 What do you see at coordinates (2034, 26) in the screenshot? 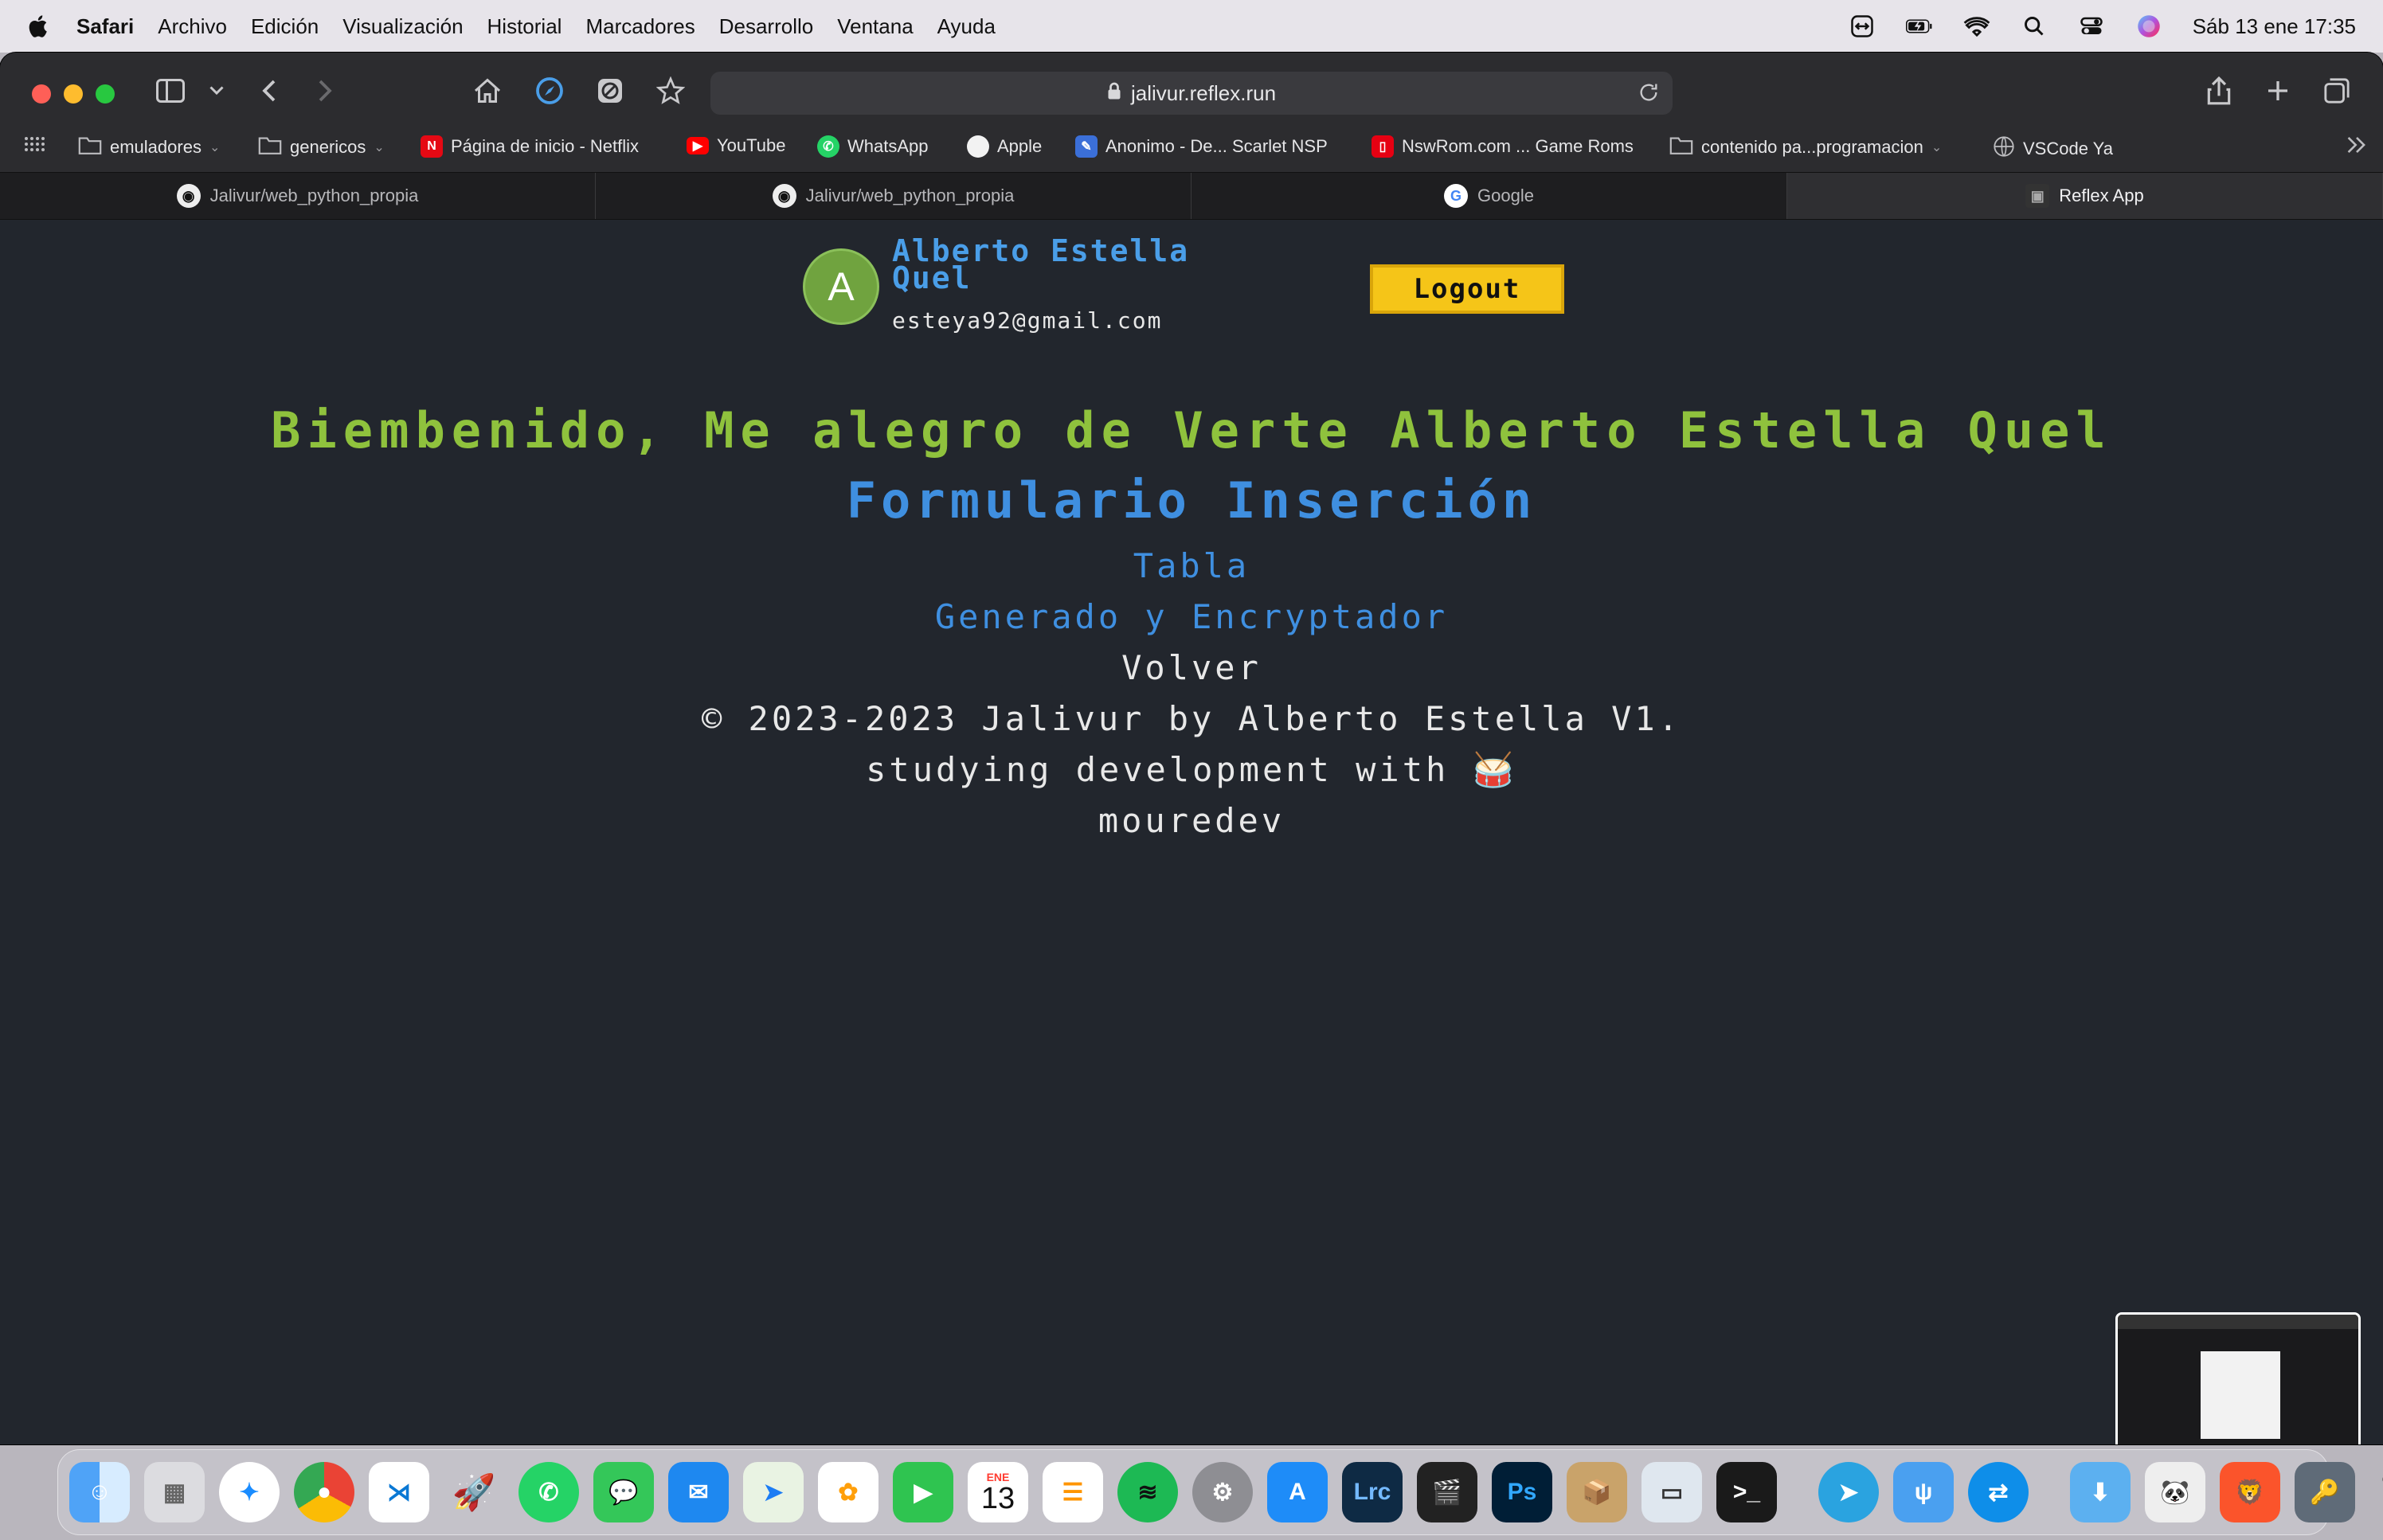
I see `spotlight-search-icon` at bounding box center [2034, 26].